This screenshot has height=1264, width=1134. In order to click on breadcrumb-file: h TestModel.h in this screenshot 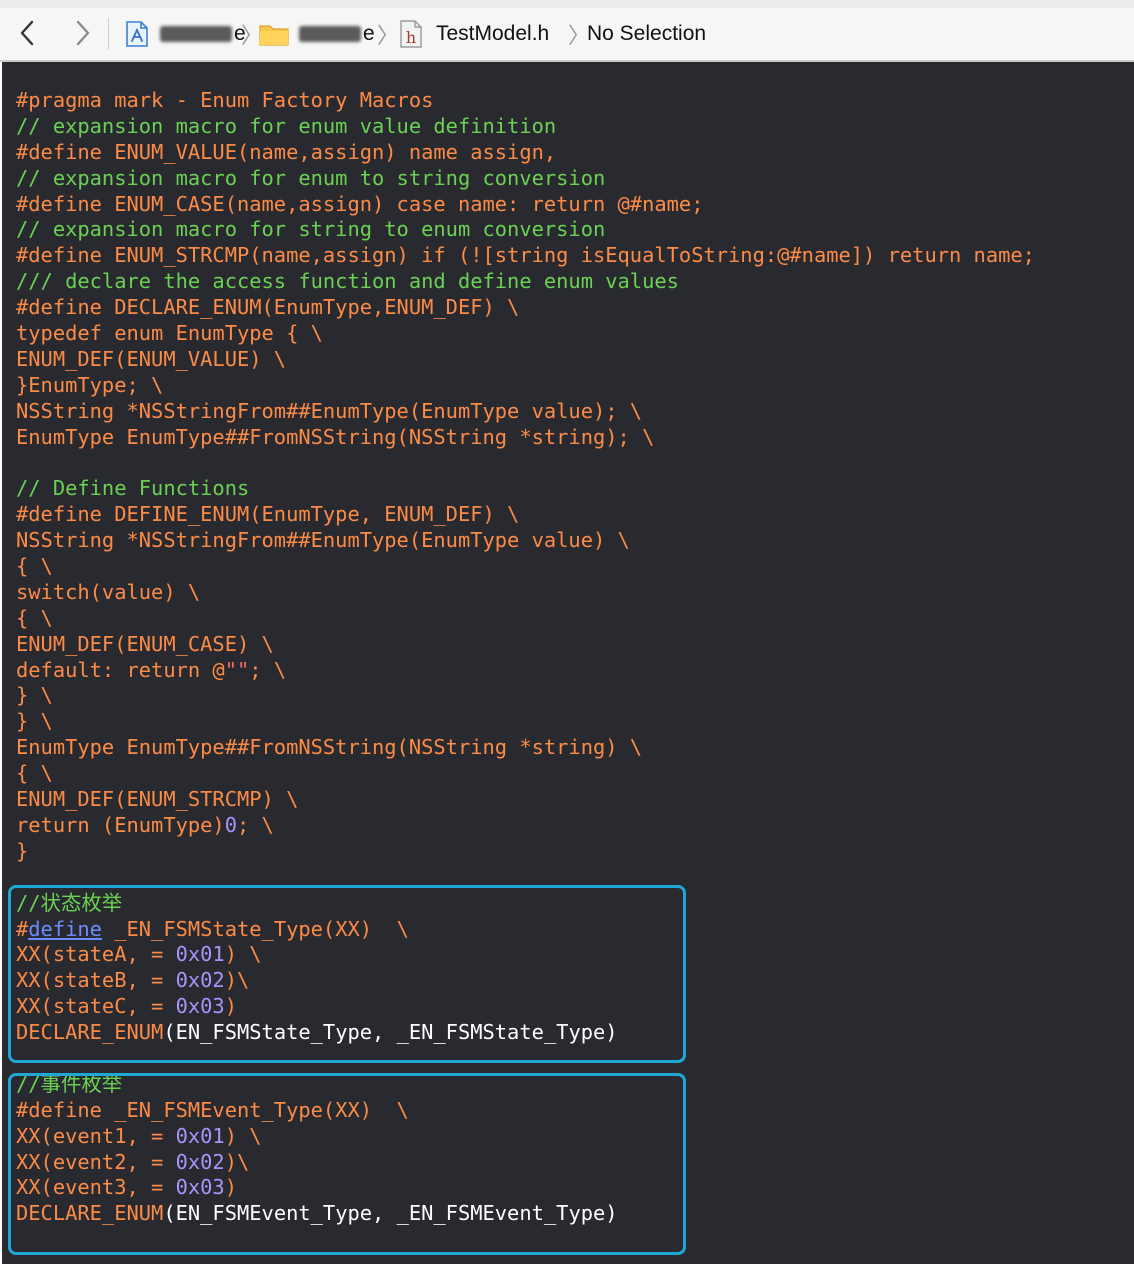, I will do `click(473, 34)`.